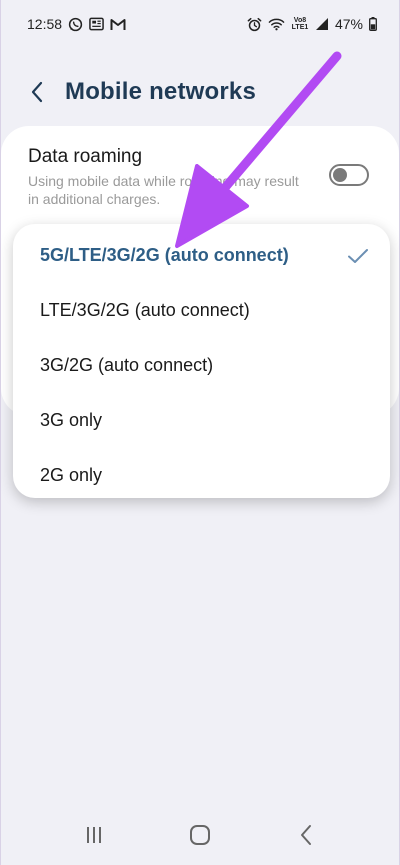  Describe the element at coordinates (276, 24) in the screenshot. I see `wifi-icon` at that location.